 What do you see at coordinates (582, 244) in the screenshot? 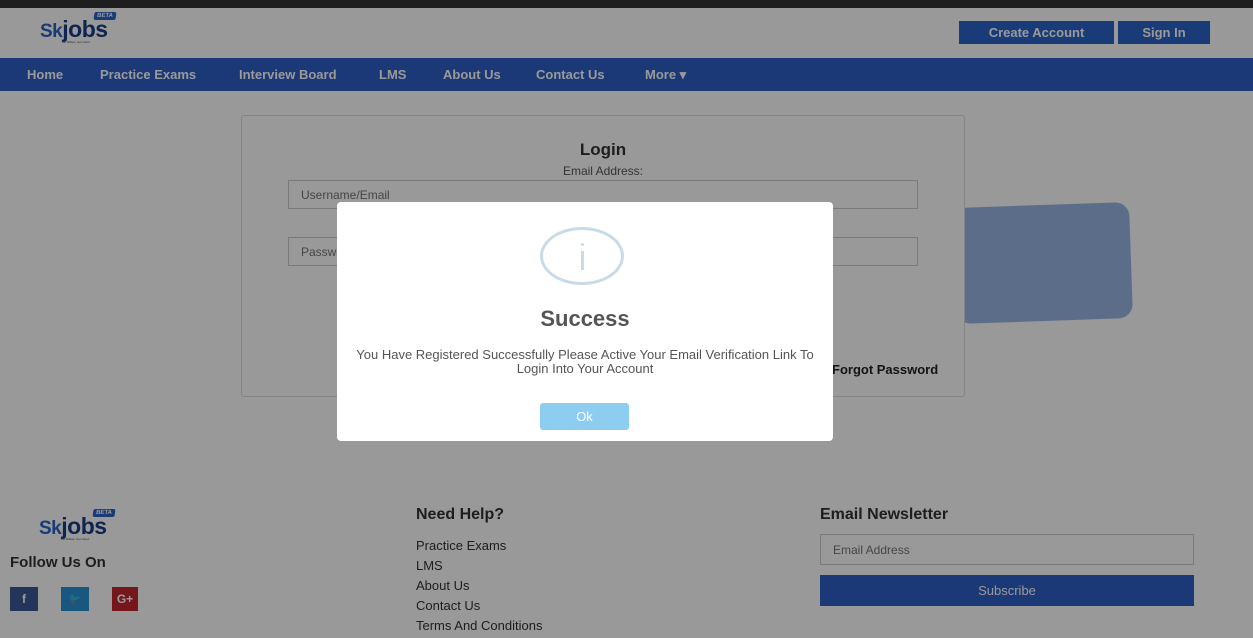
I see `info-dot` at bounding box center [582, 244].